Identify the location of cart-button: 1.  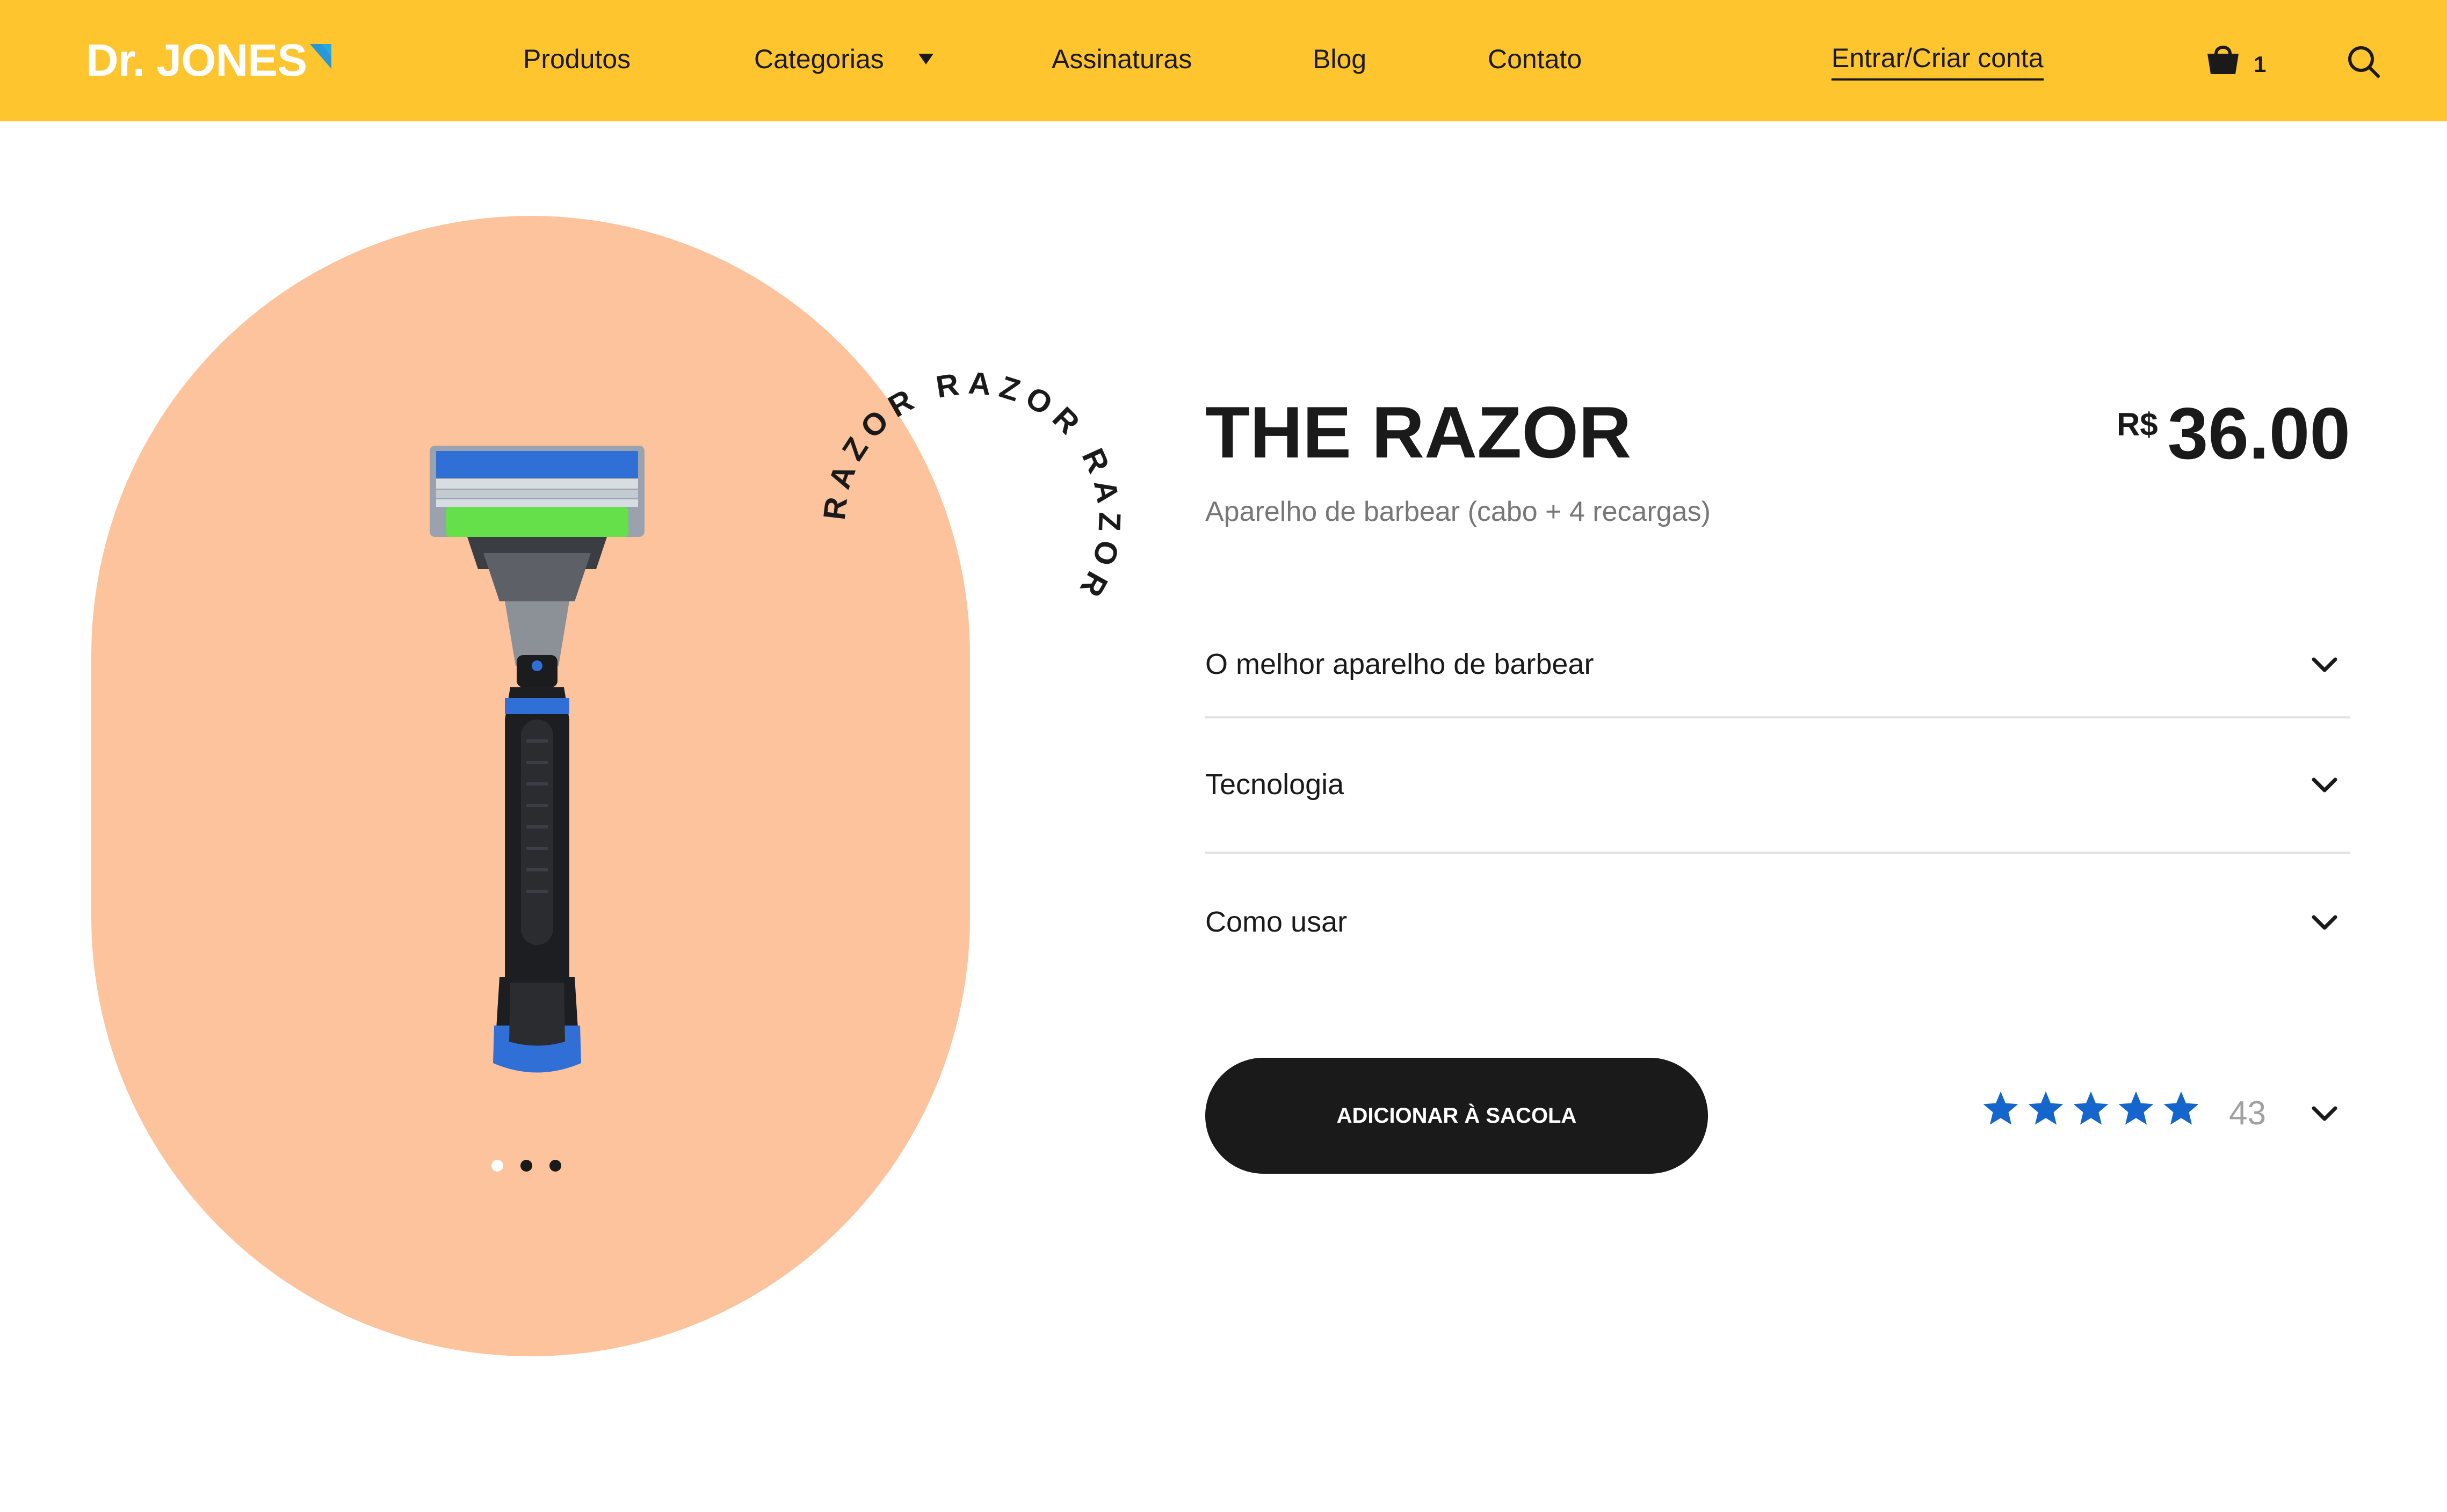
(2239, 61).